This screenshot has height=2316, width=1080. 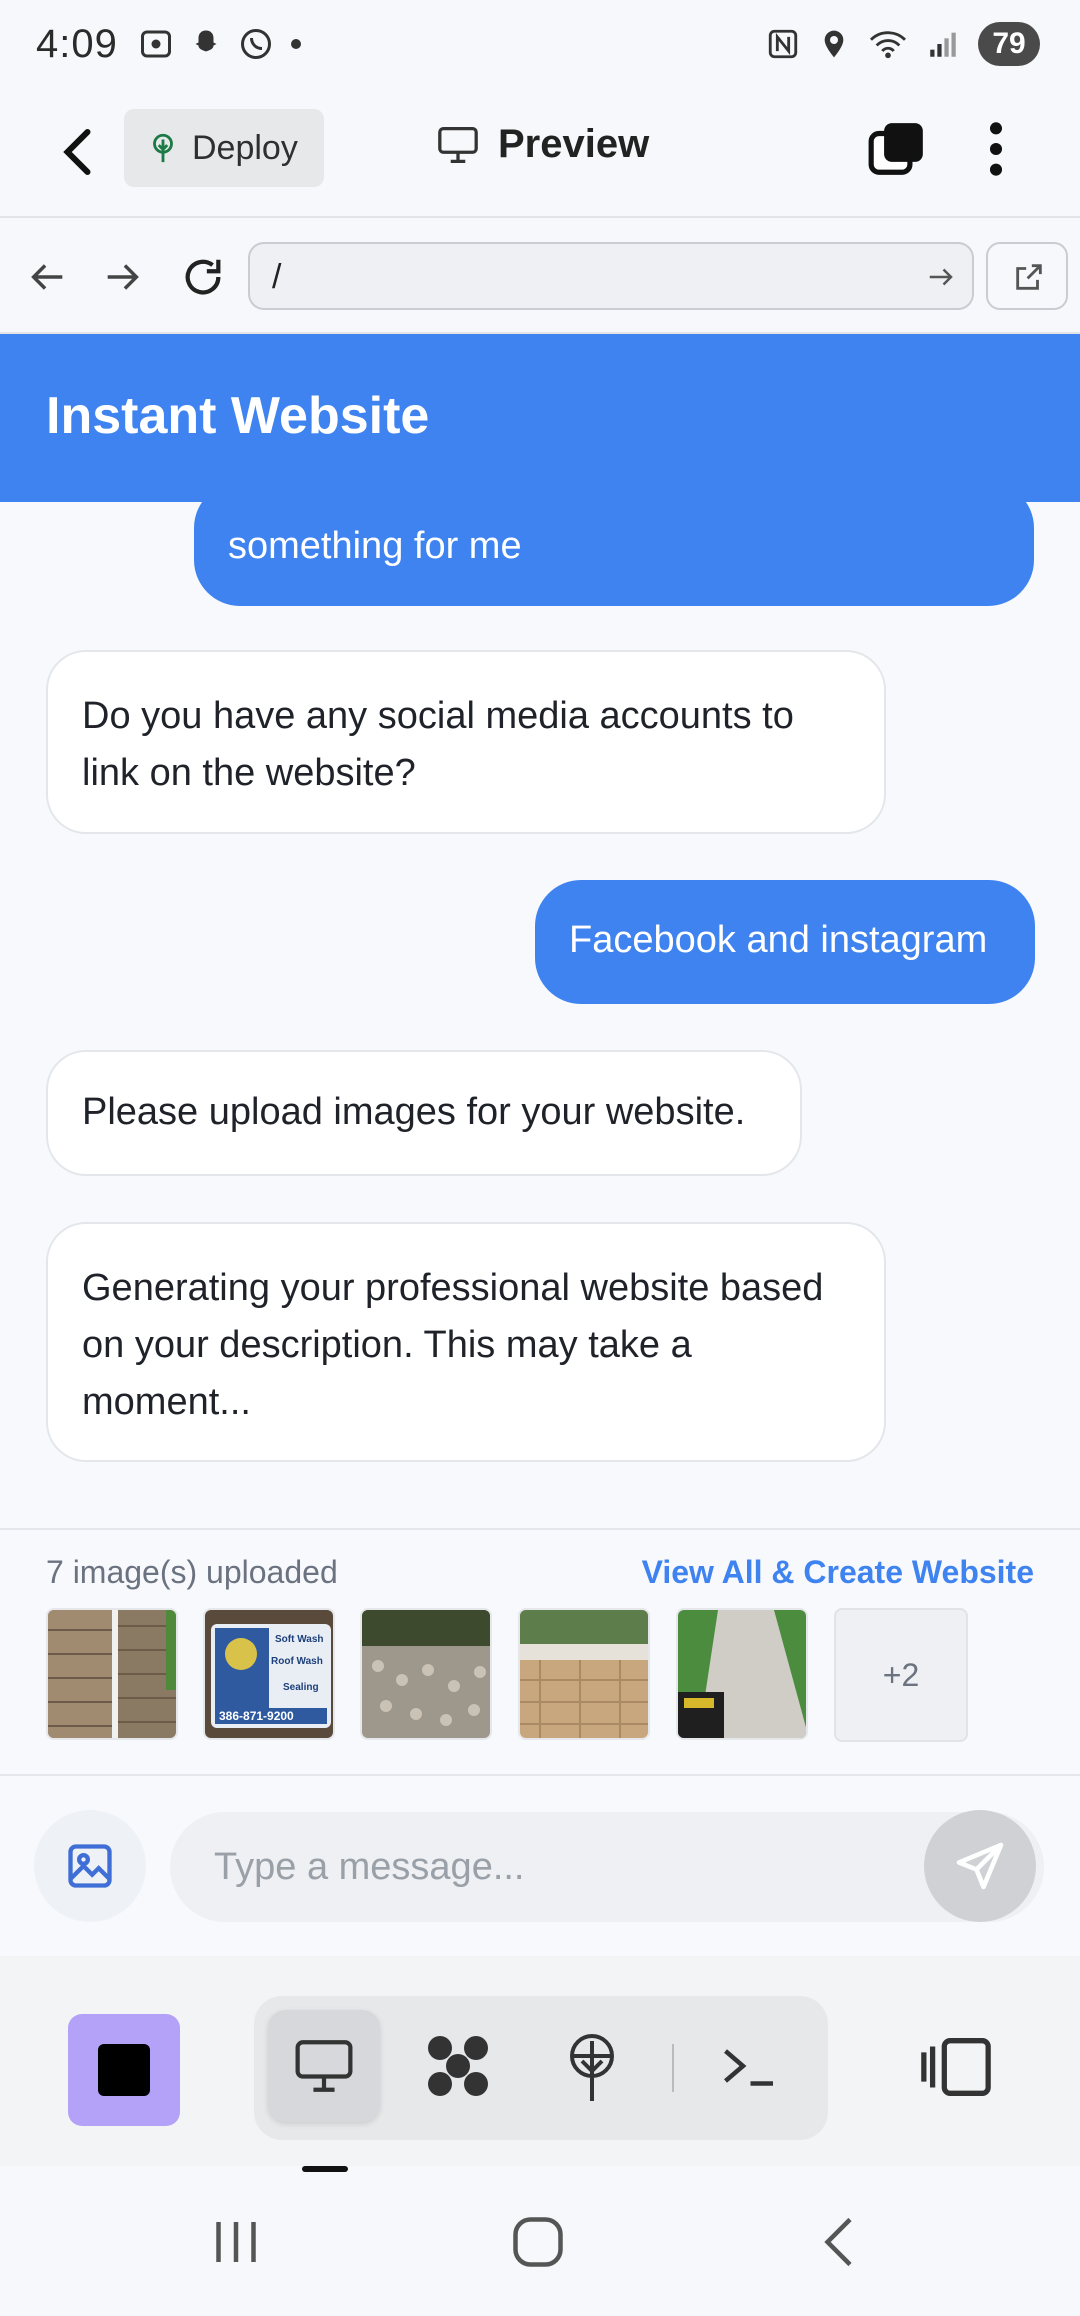 What do you see at coordinates (203, 277) in the screenshot?
I see `reload-icon` at bounding box center [203, 277].